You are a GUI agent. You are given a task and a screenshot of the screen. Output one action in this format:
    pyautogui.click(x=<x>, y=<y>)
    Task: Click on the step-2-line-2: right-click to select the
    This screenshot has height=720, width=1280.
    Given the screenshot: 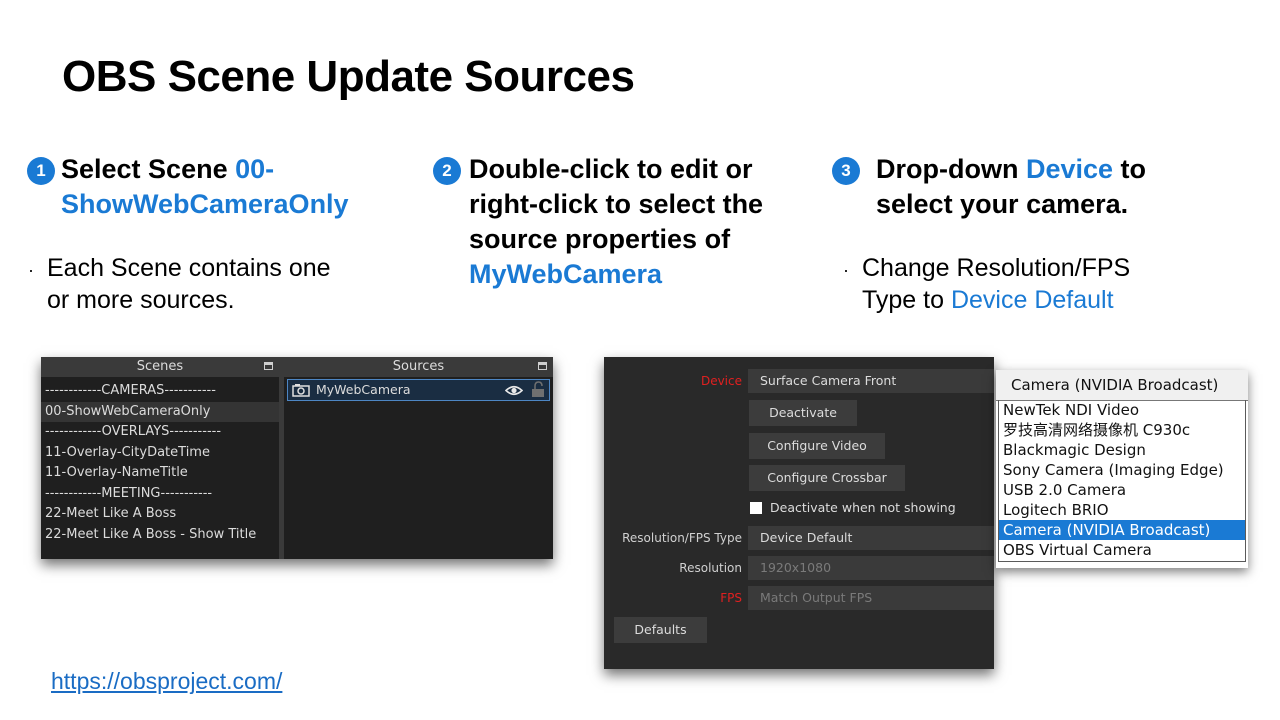 What is the action you would take?
    pyautogui.click(x=616, y=204)
    